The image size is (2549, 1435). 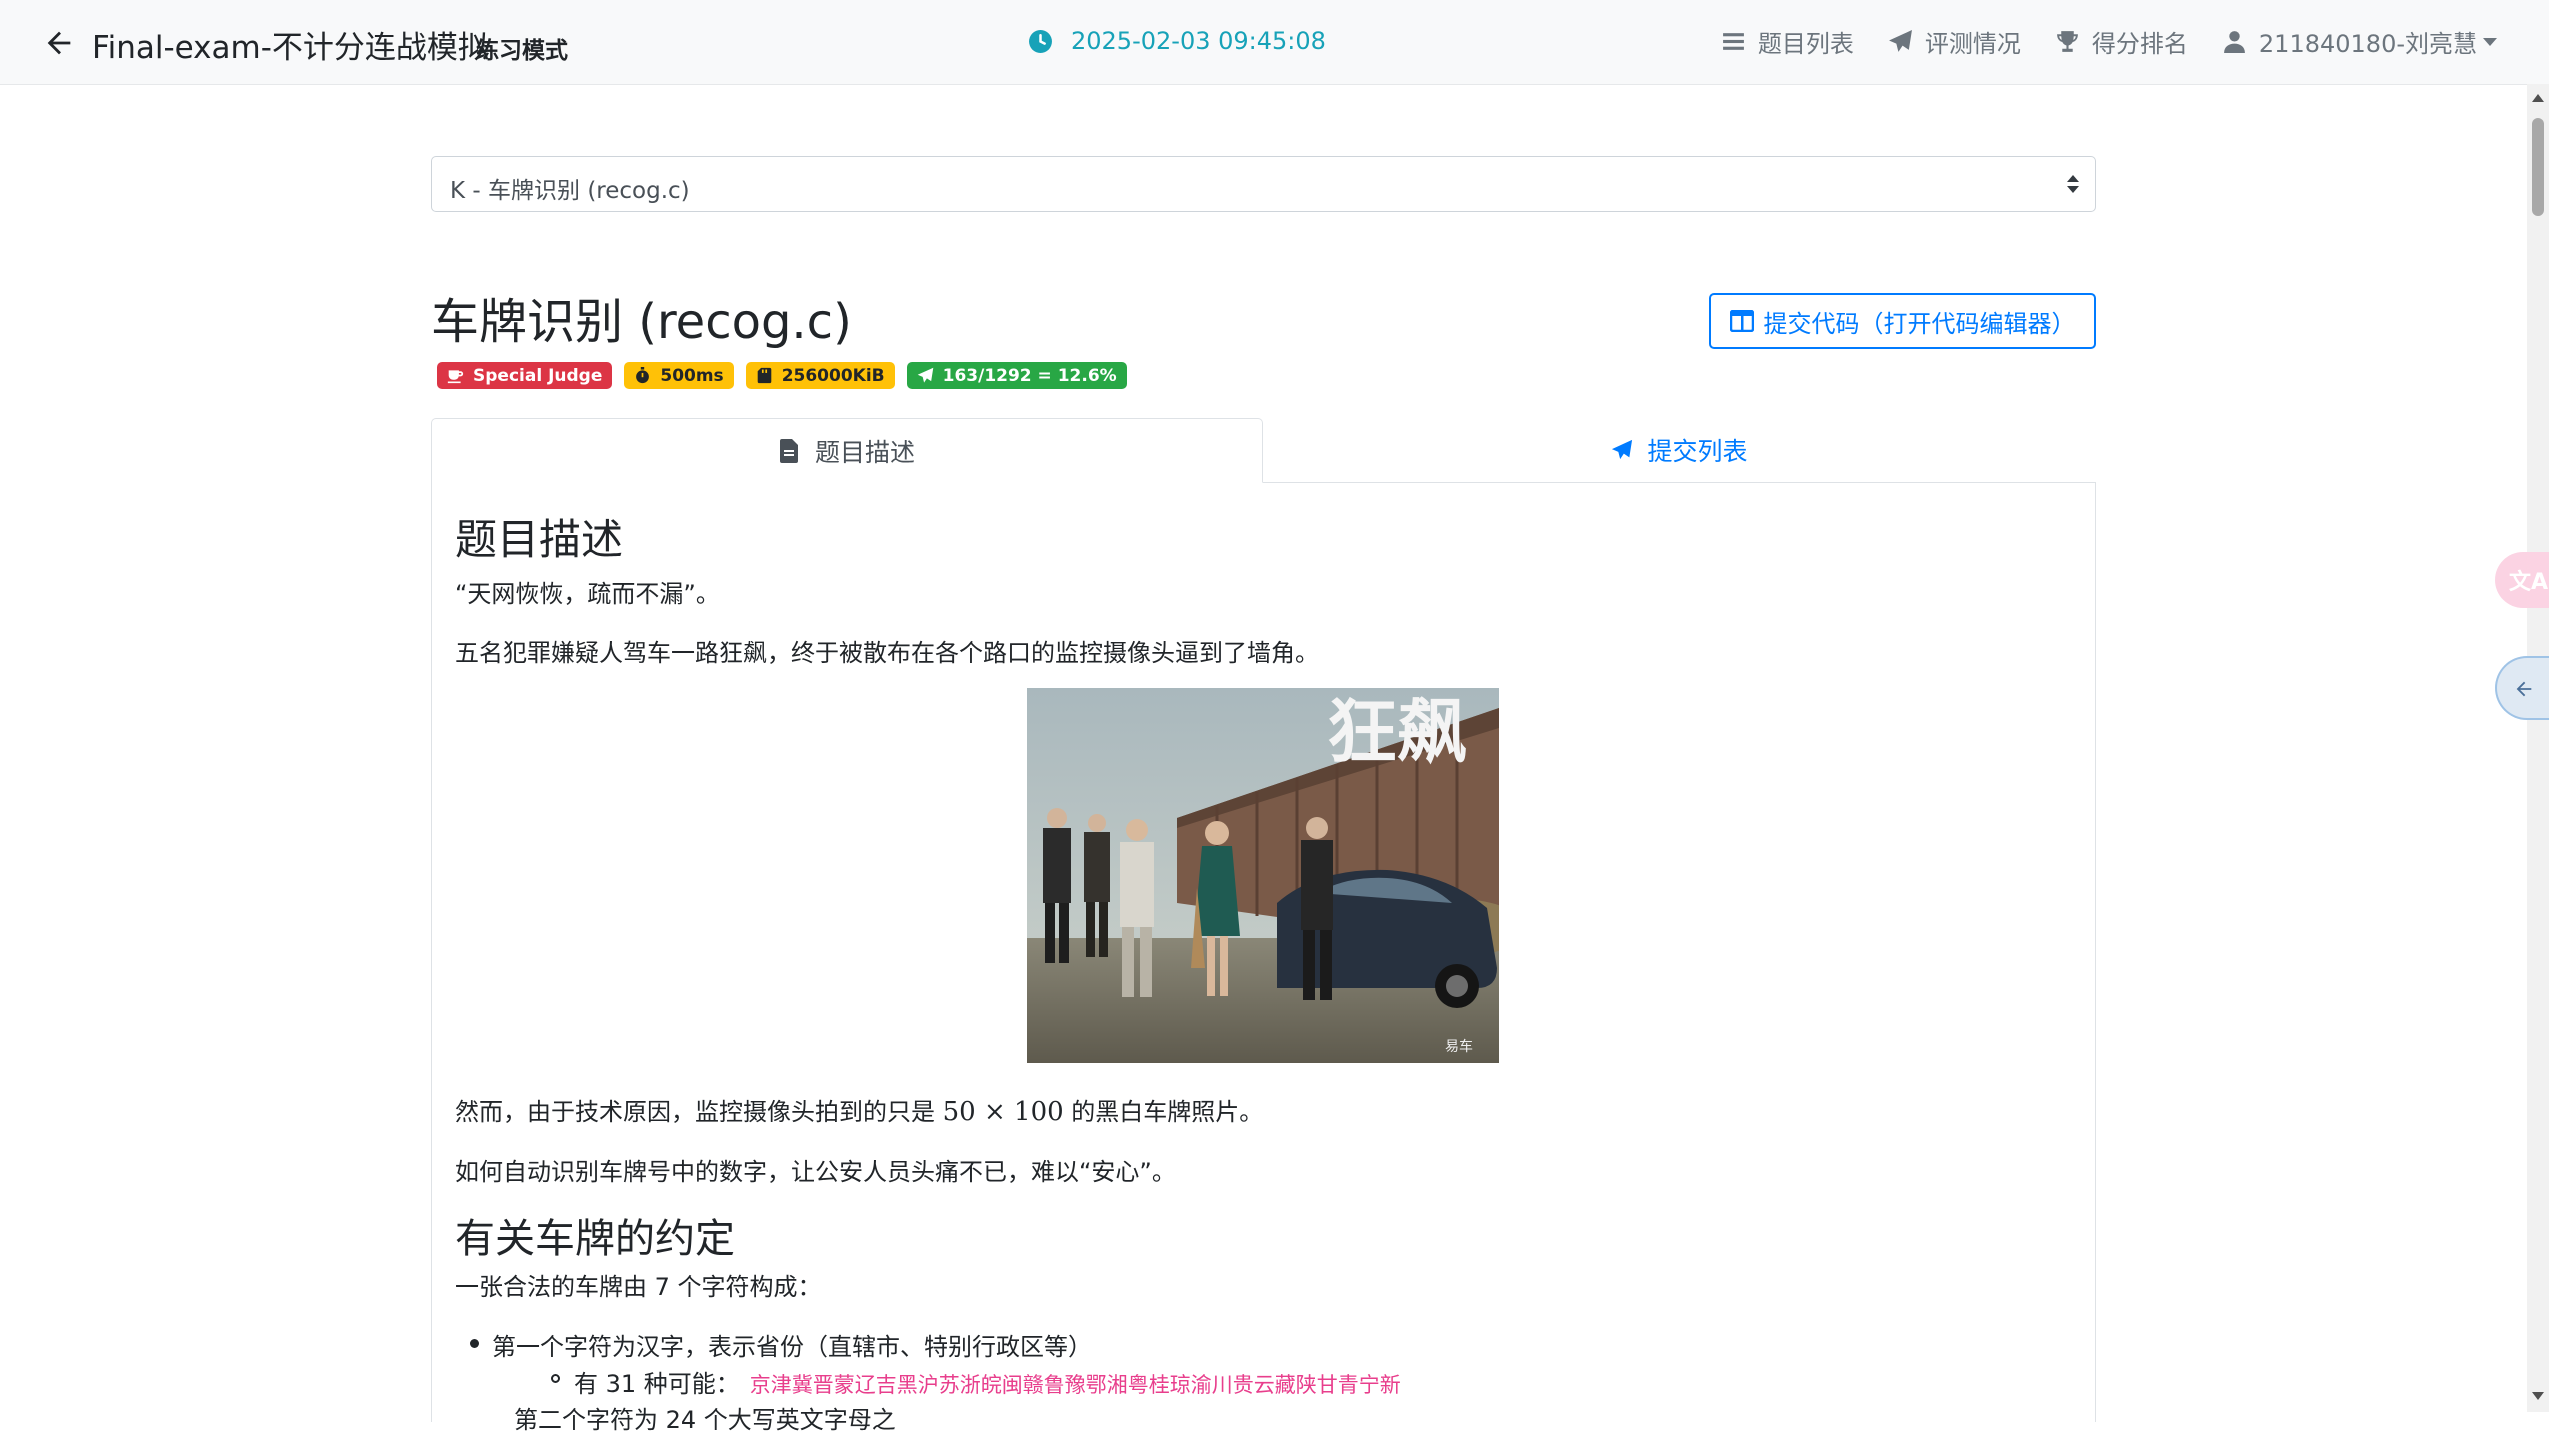 I want to click on problem-selector-value: K - 车牌识别 (recog.c), so click(x=570, y=191).